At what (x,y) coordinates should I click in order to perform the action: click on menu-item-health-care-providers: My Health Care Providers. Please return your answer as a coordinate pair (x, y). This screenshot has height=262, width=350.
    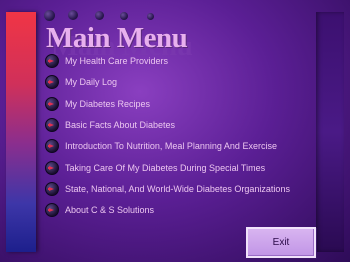
    Looking at the image, I should click on (106, 61).